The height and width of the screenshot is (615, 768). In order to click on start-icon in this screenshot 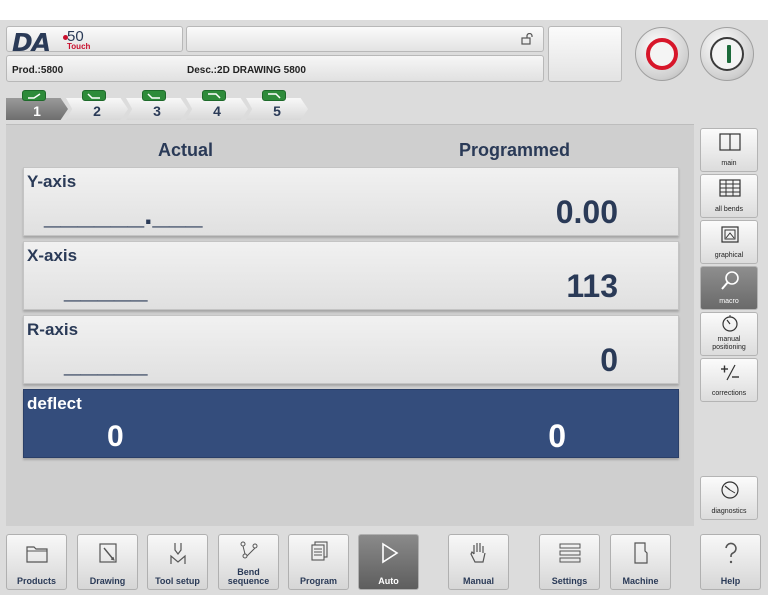, I will do `click(727, 54)`.